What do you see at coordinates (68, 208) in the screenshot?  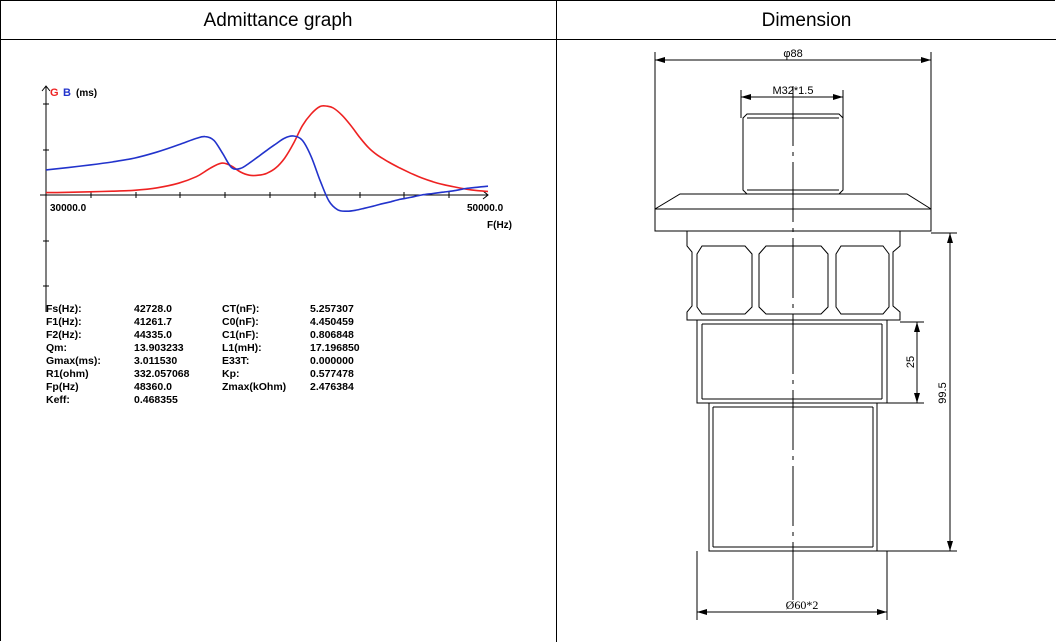 I see `x-tick-label-start: 30000.0` at bounding box center [68, 208].